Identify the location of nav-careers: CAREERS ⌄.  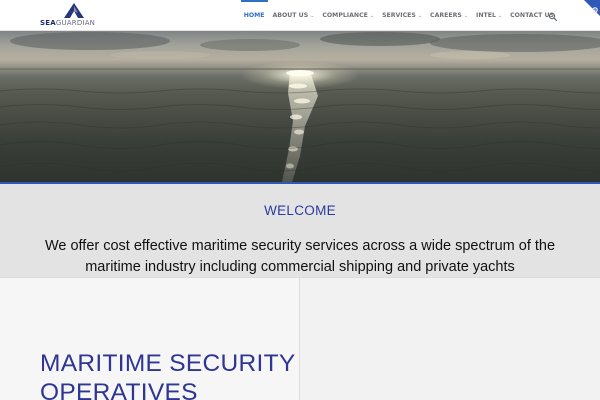
(449, 15).